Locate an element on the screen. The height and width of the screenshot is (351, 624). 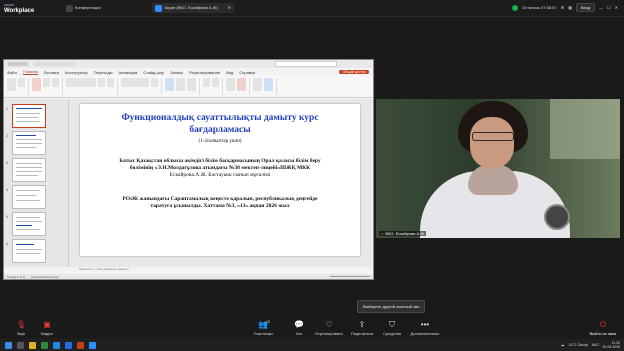
share-icon: ⇪ is located at coordinates (362, 324).